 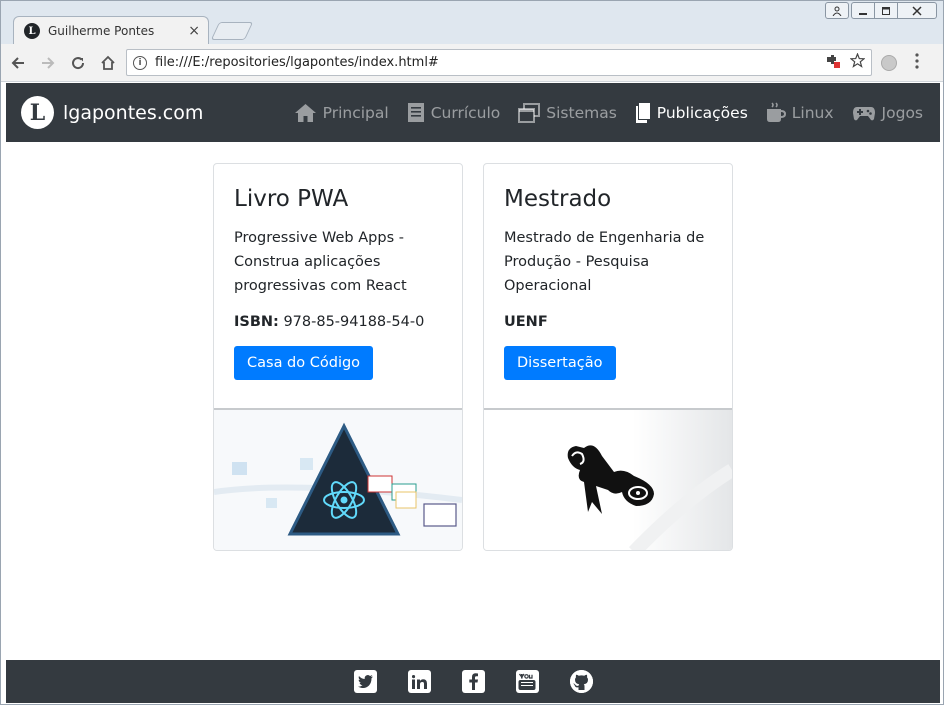 I want to click on brand-logo: L, so click(x=37, y=112).